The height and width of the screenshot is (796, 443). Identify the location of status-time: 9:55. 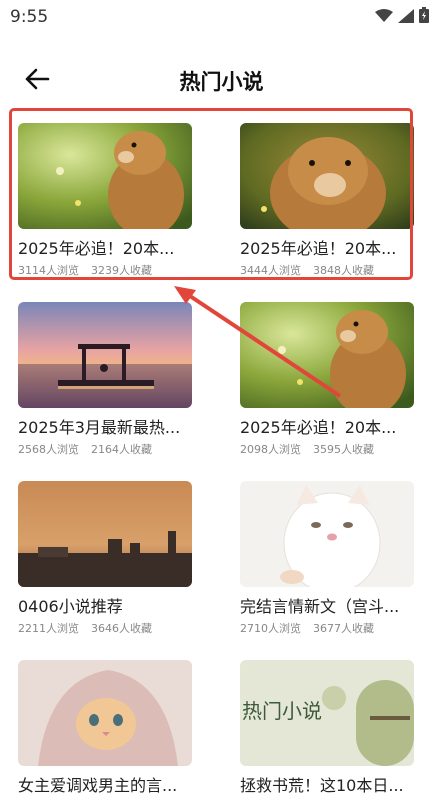
(29, 17).